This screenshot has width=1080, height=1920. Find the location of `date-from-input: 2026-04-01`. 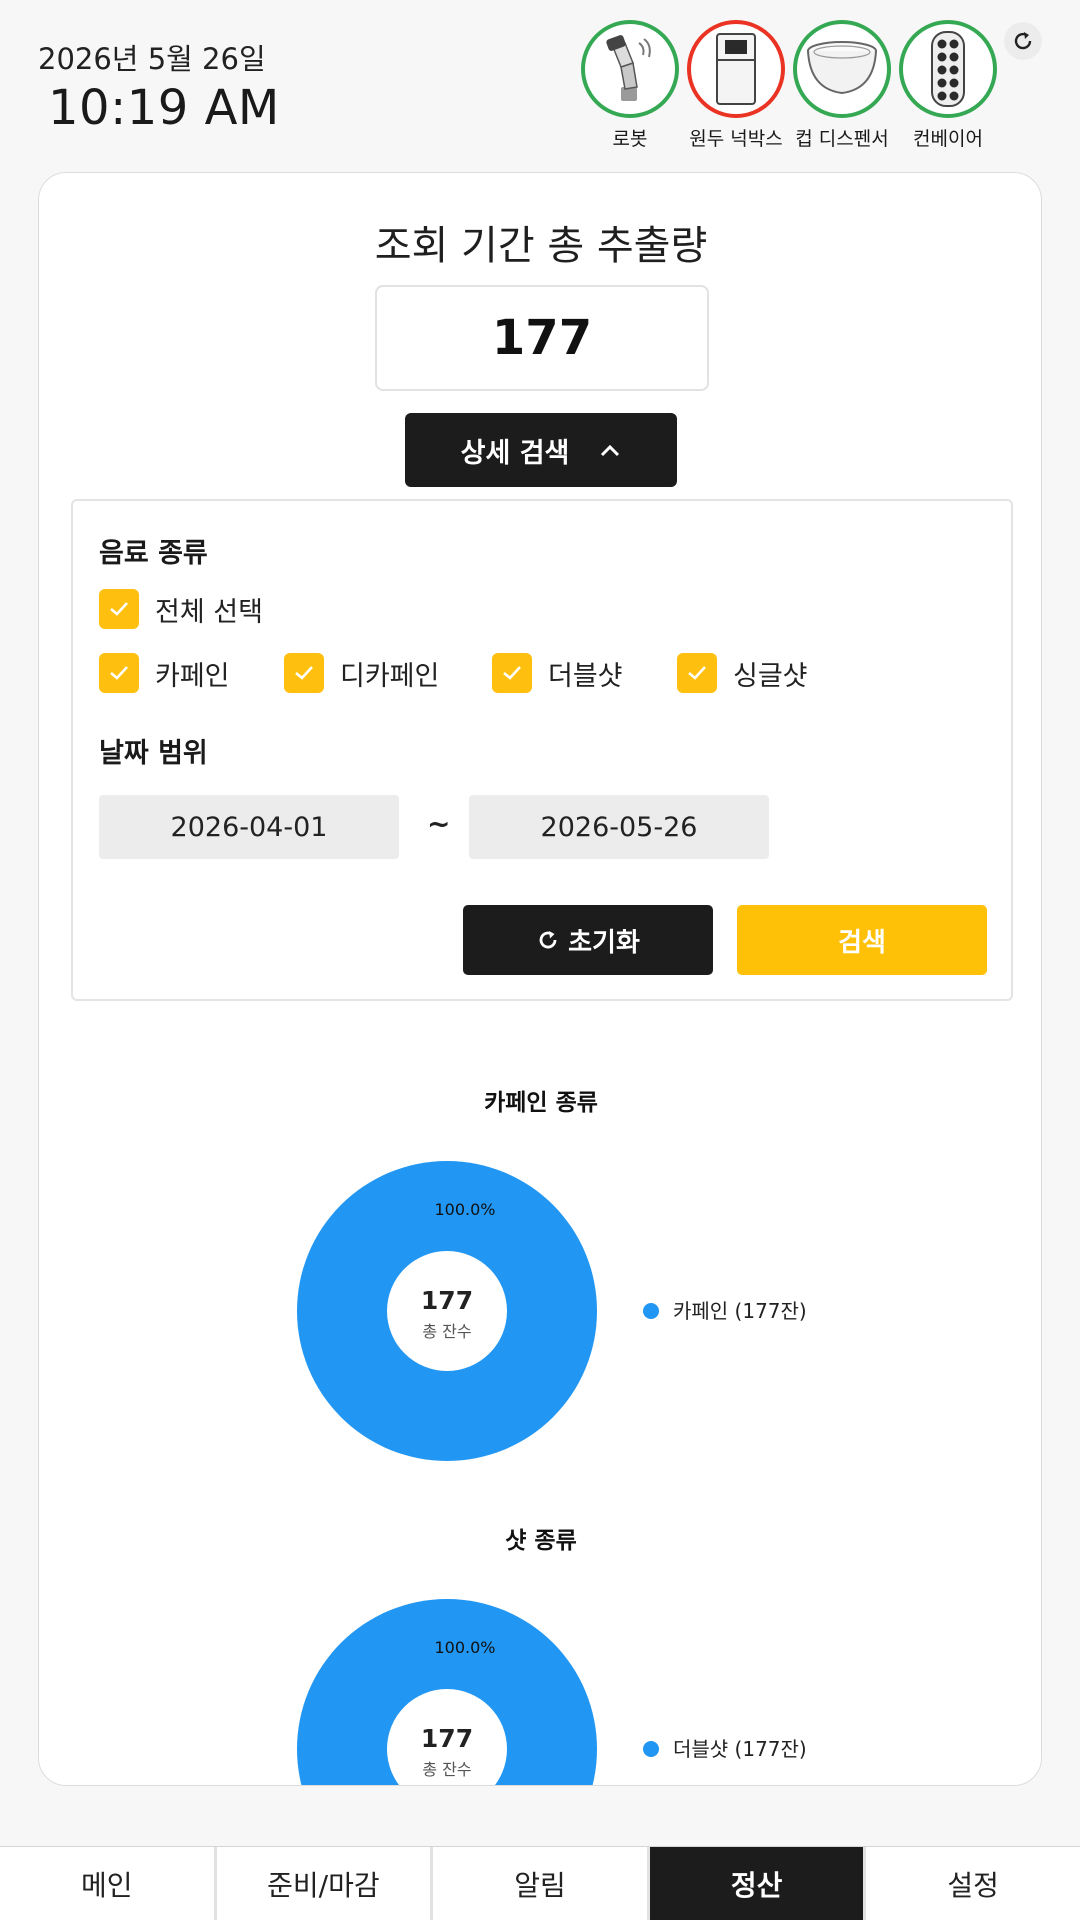

date-from-input: 2026-04-01 is located at coordinates (249, 827).